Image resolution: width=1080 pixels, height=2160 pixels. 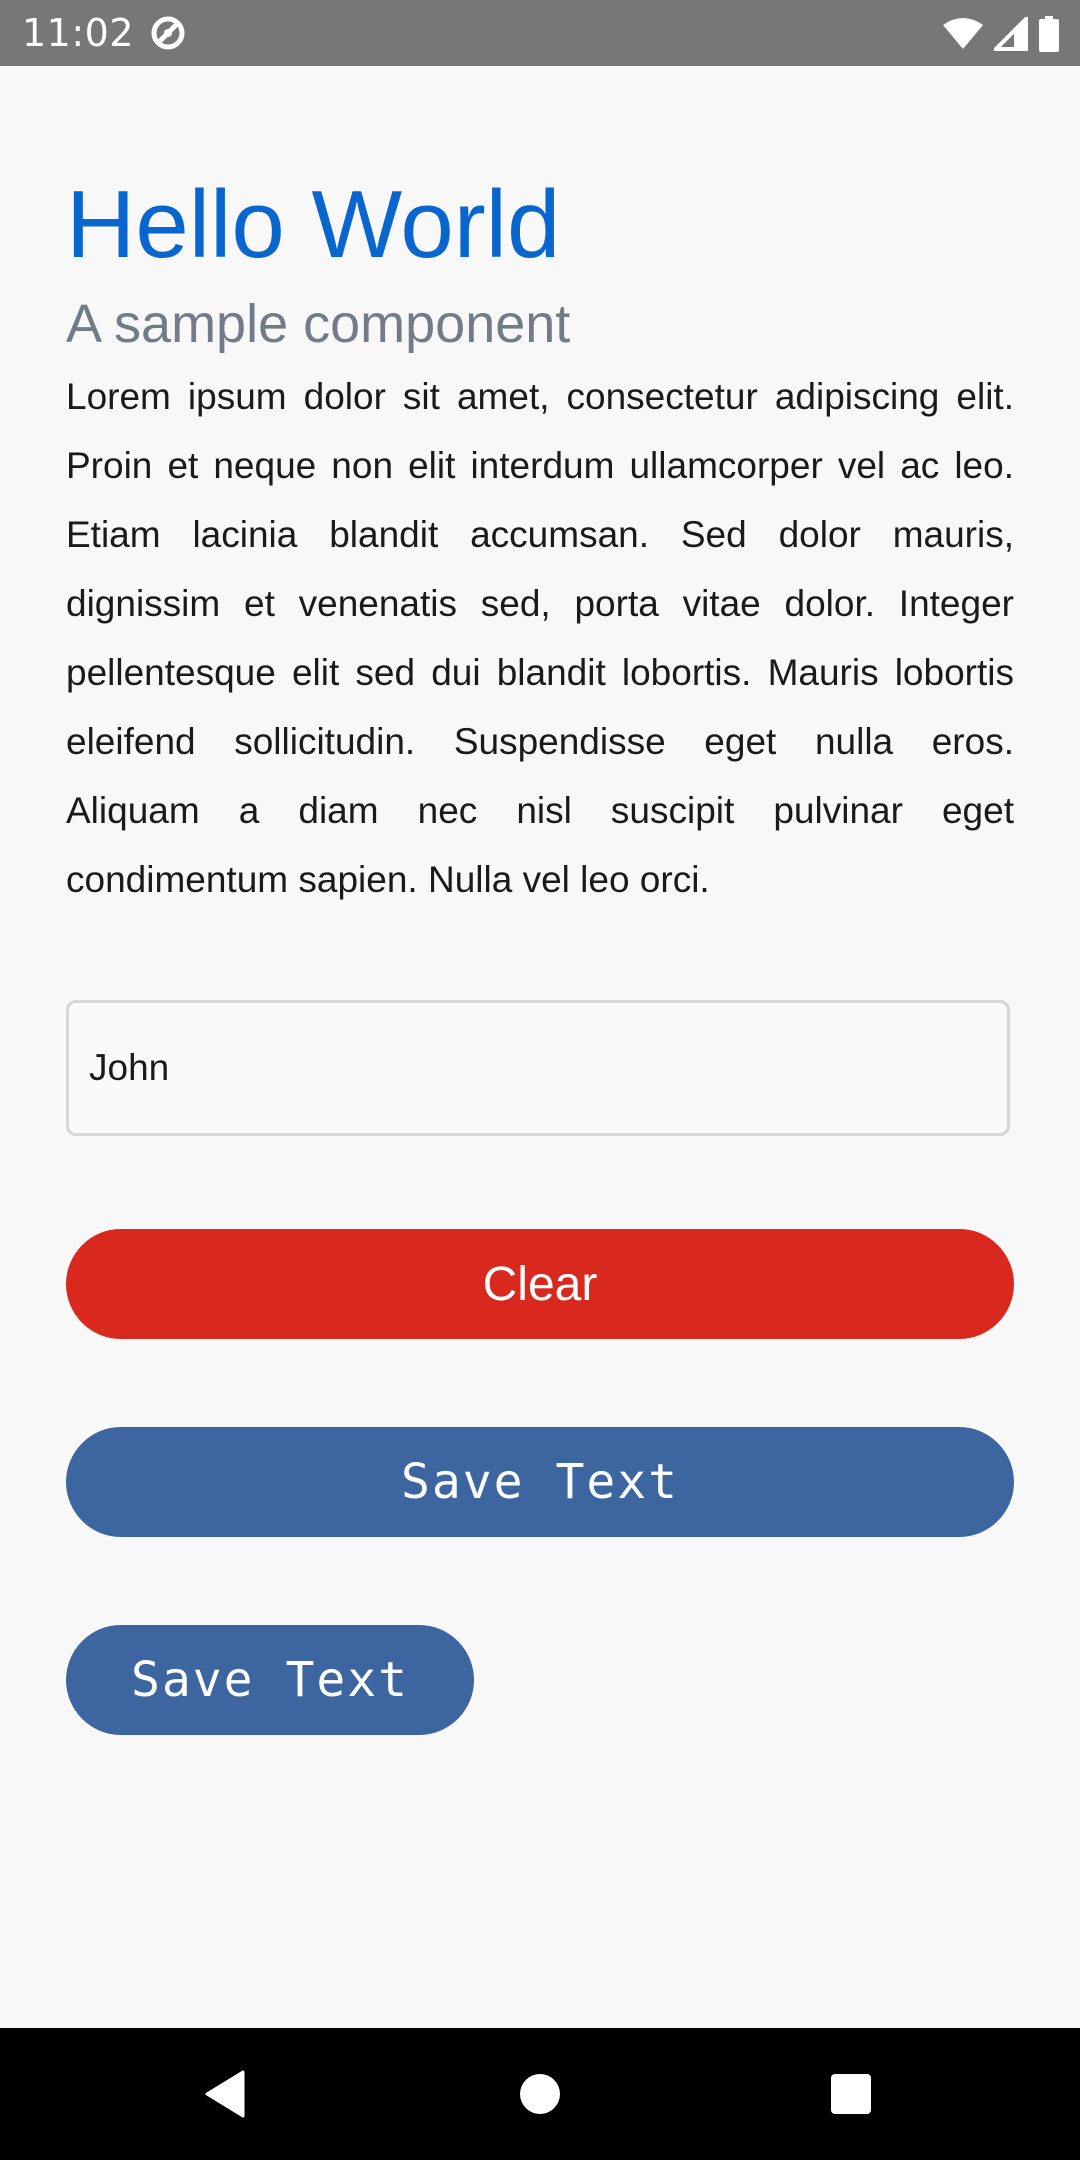 What do you see at coordinates (538, 1068) in the screenshot?
I see `name-input` at bounding box center [538, 1068].